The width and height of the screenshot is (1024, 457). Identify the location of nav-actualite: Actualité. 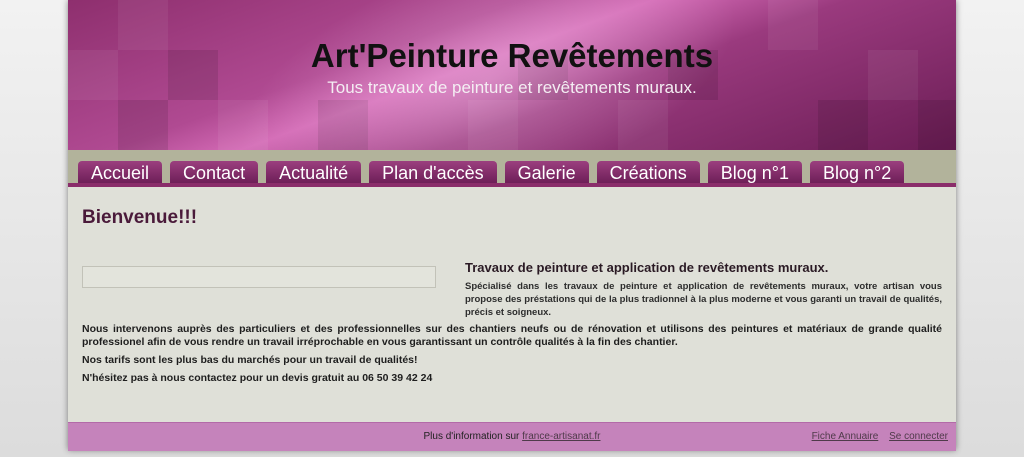
(314, 172).